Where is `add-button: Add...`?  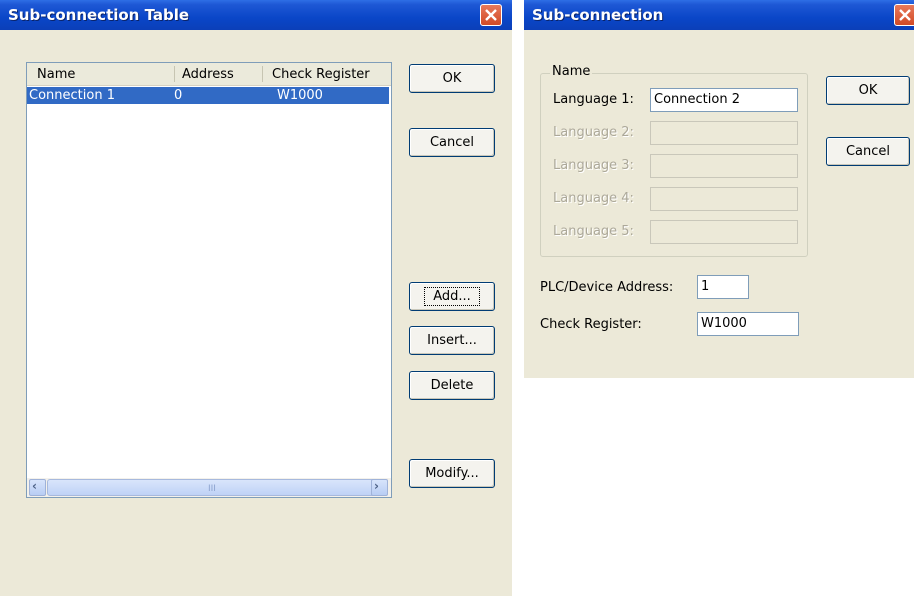
add-button: Add... is located at coordinates (452, 296).